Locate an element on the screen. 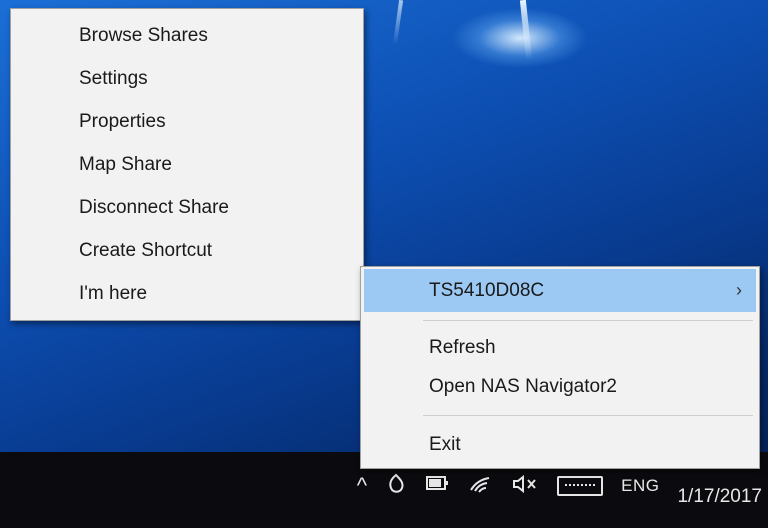 This screenshot has height=528, width=768. menu-item-create-shortcut: Create Shortcut is located at coordinates (187, 250).